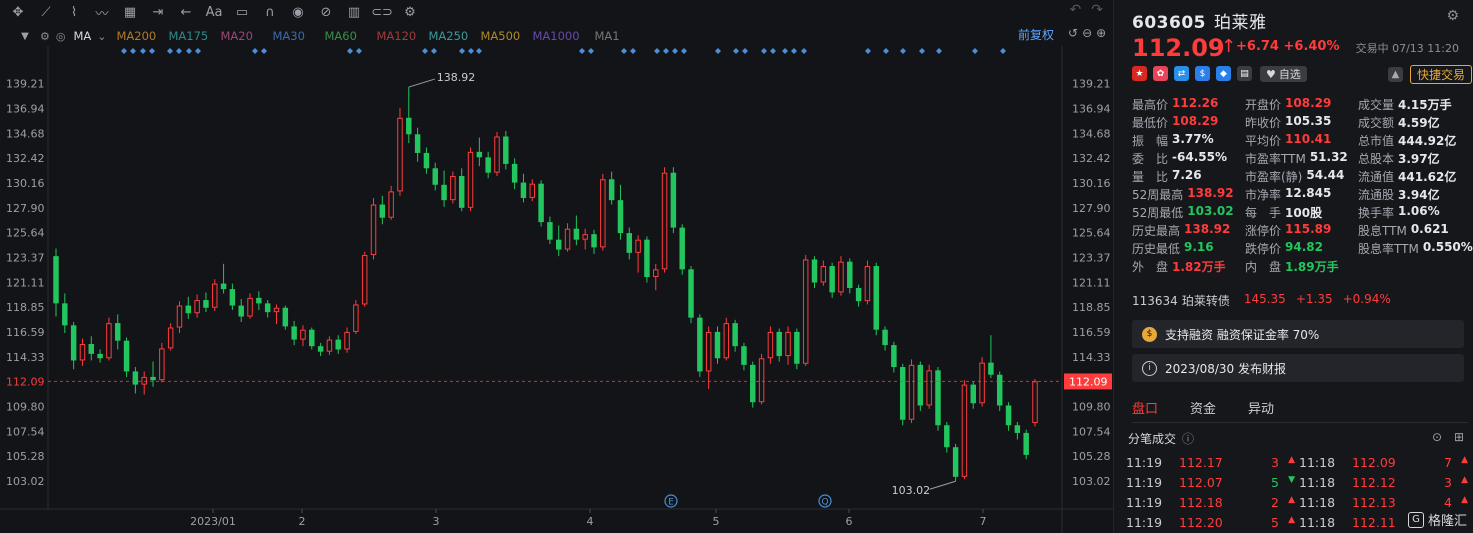  What do you see at coordinates (214, 12) in the screenshot?
I see `text-icon: Aa` at bounding box center [214, 12].